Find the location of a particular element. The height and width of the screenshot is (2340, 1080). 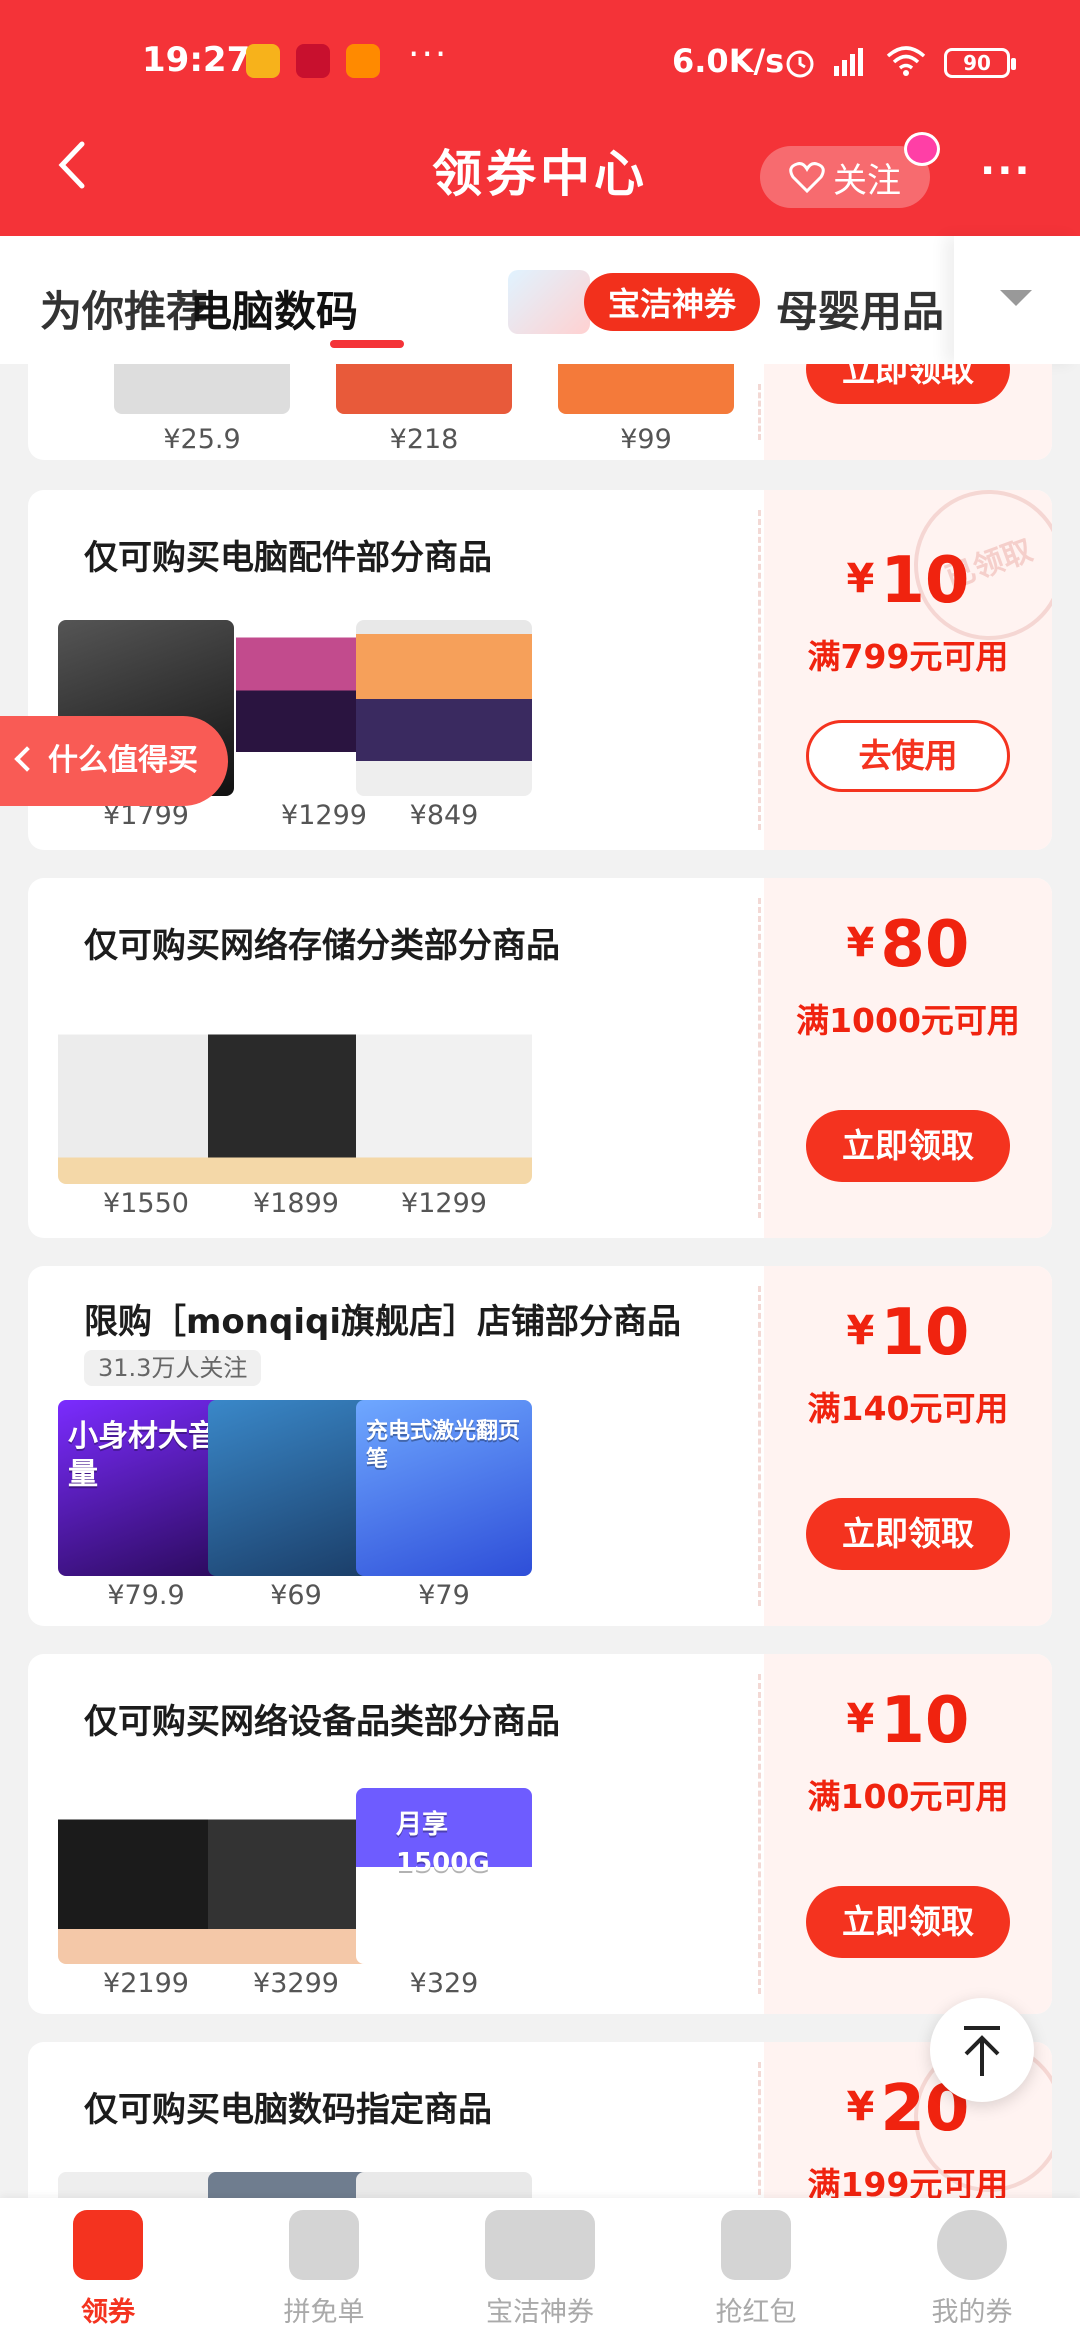

coupon-card-partial: ¥25.9 ¥218 ¥99 立即领取 is located at coordinates (540, 412).